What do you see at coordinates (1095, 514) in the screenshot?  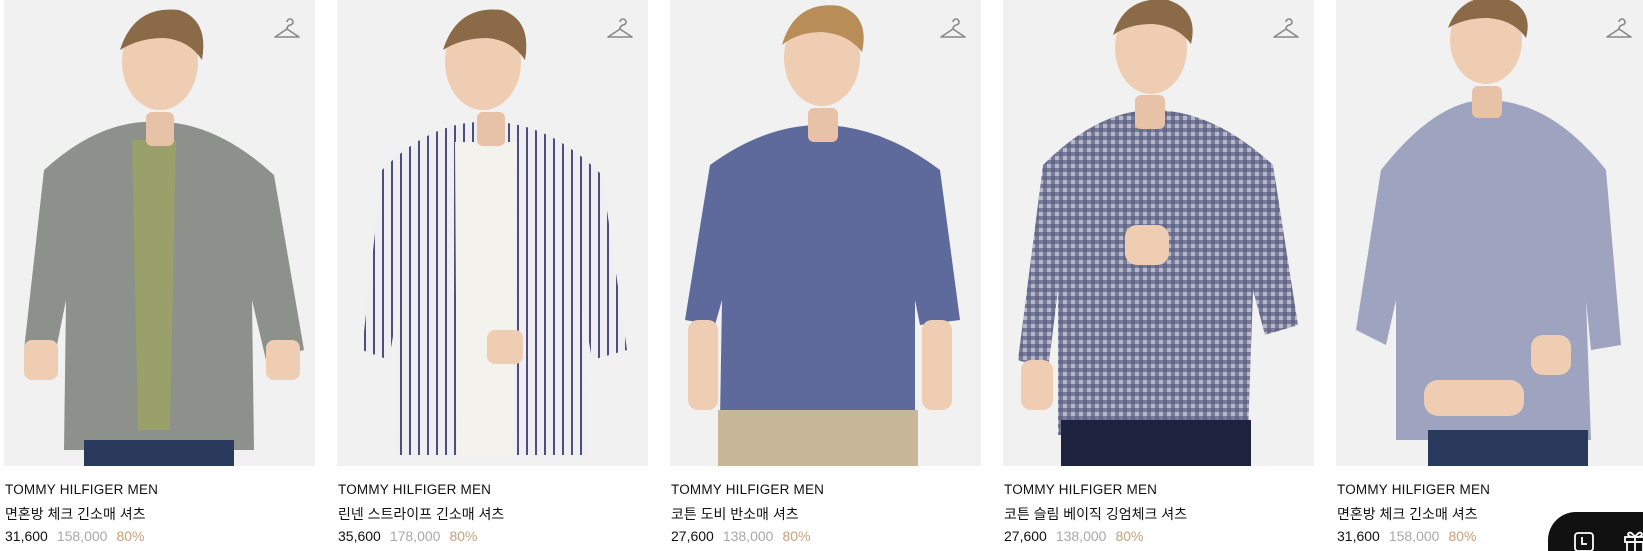 I see `product-name: 코튼 슬림 베이직 깅엄체크 셔츠` at bounding box center [1095, 514].